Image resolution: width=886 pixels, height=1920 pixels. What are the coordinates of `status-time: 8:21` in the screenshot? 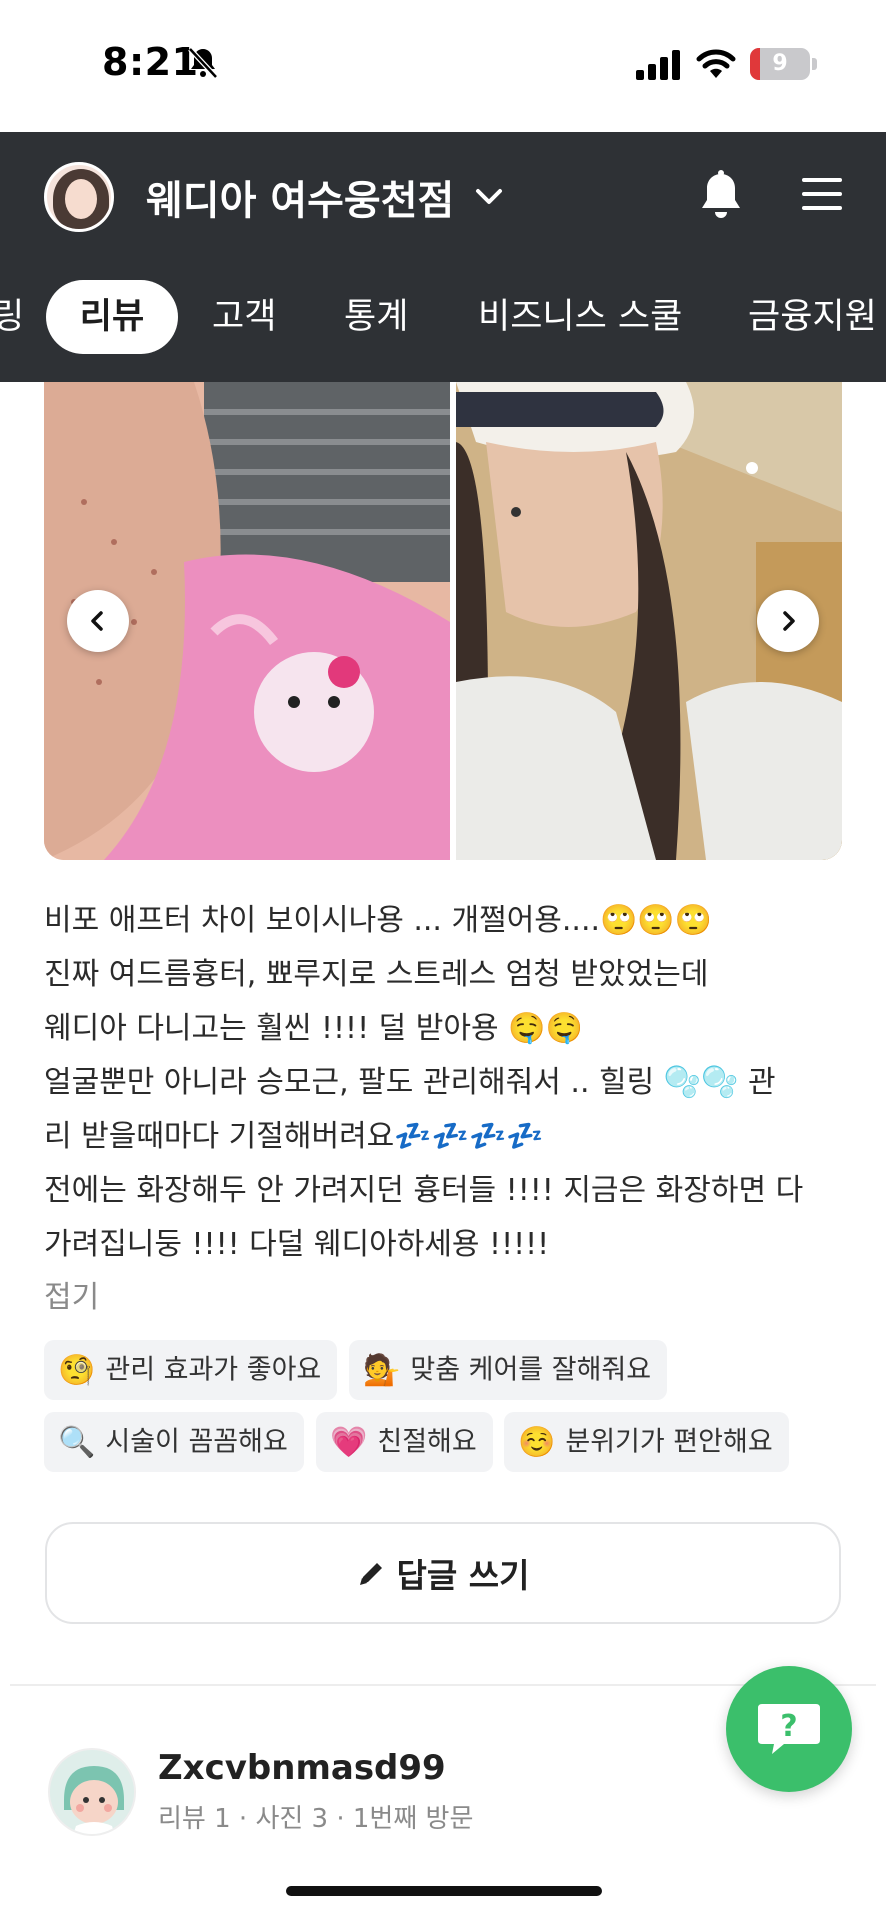 It's located at (150, 62).